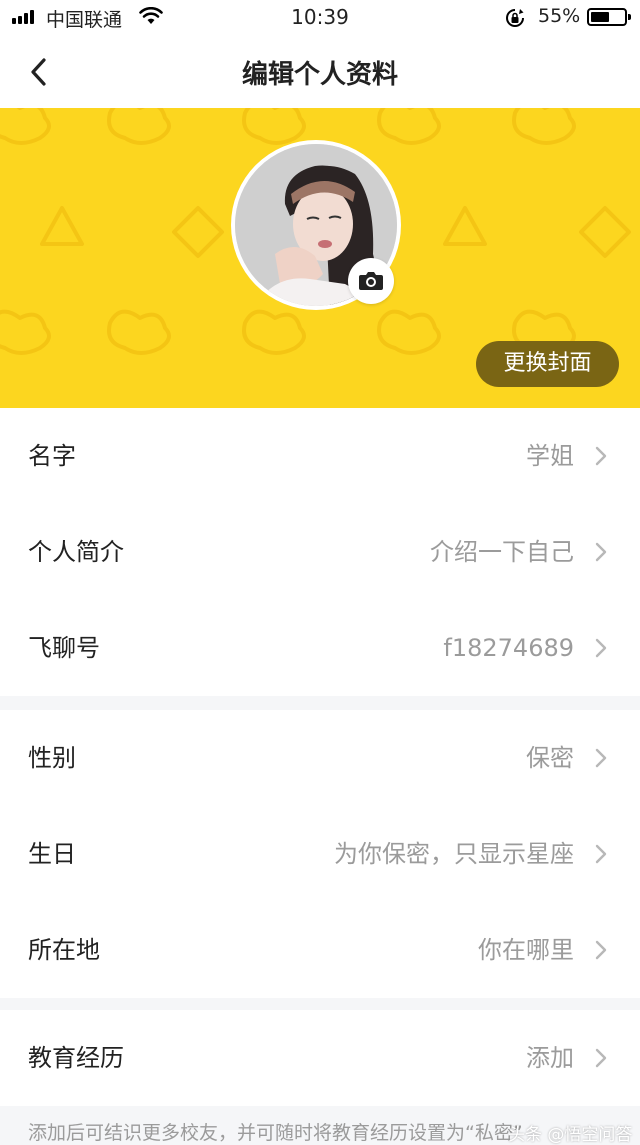  I want to click on row-label: 飞聊号, so click(64, 648).